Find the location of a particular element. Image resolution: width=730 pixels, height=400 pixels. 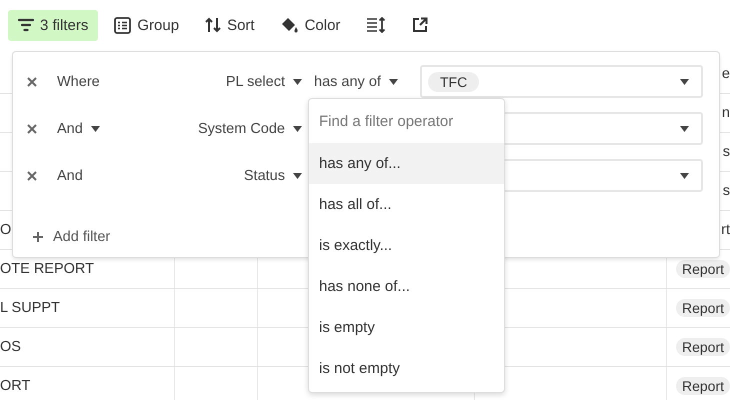

field-dropdown: Status is located at coordinates (273, 176).